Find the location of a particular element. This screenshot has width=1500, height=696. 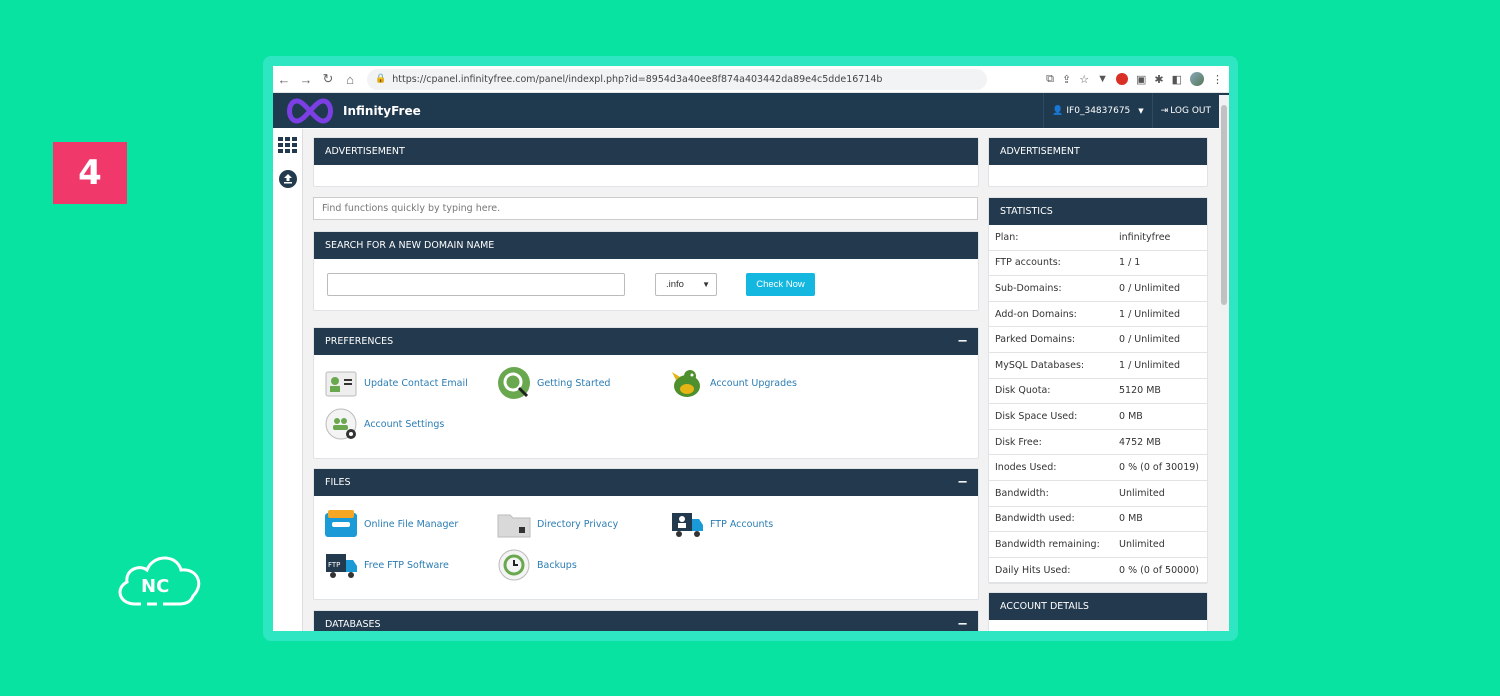

stat-row: Bandwidth used: 0 MB is located at coordinates (1098, 520).